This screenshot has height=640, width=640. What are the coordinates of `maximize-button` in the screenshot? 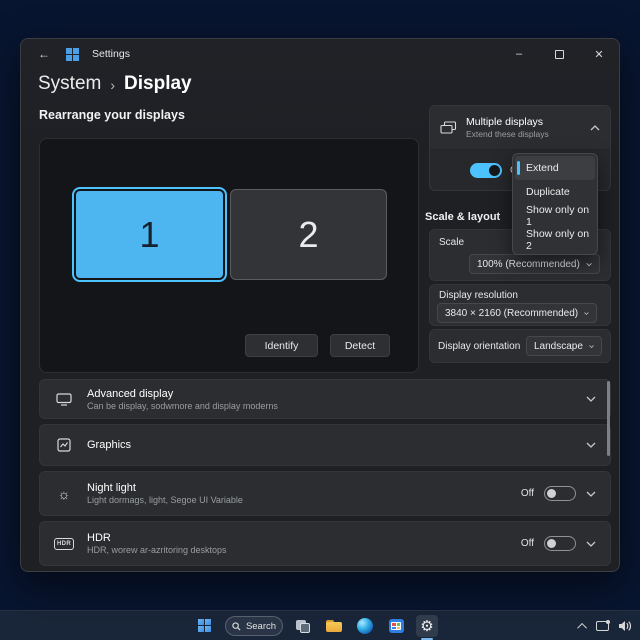 It's located at (559, 54).